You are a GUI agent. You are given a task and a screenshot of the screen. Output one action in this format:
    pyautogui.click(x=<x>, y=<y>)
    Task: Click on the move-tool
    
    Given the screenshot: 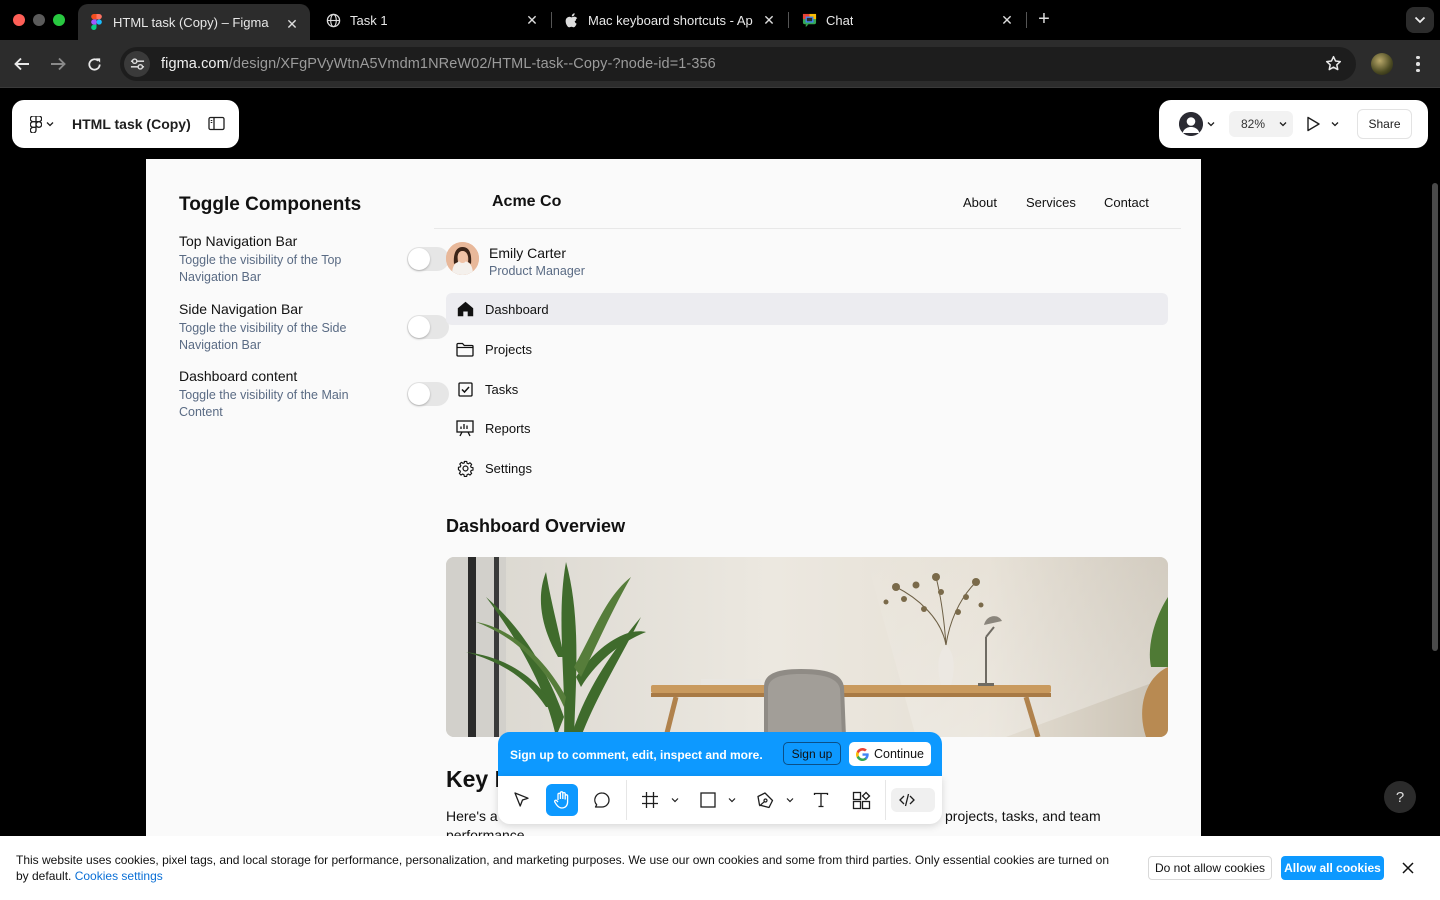 What is the action you would take?
    pyautogui.click(x=522, y=800)
    